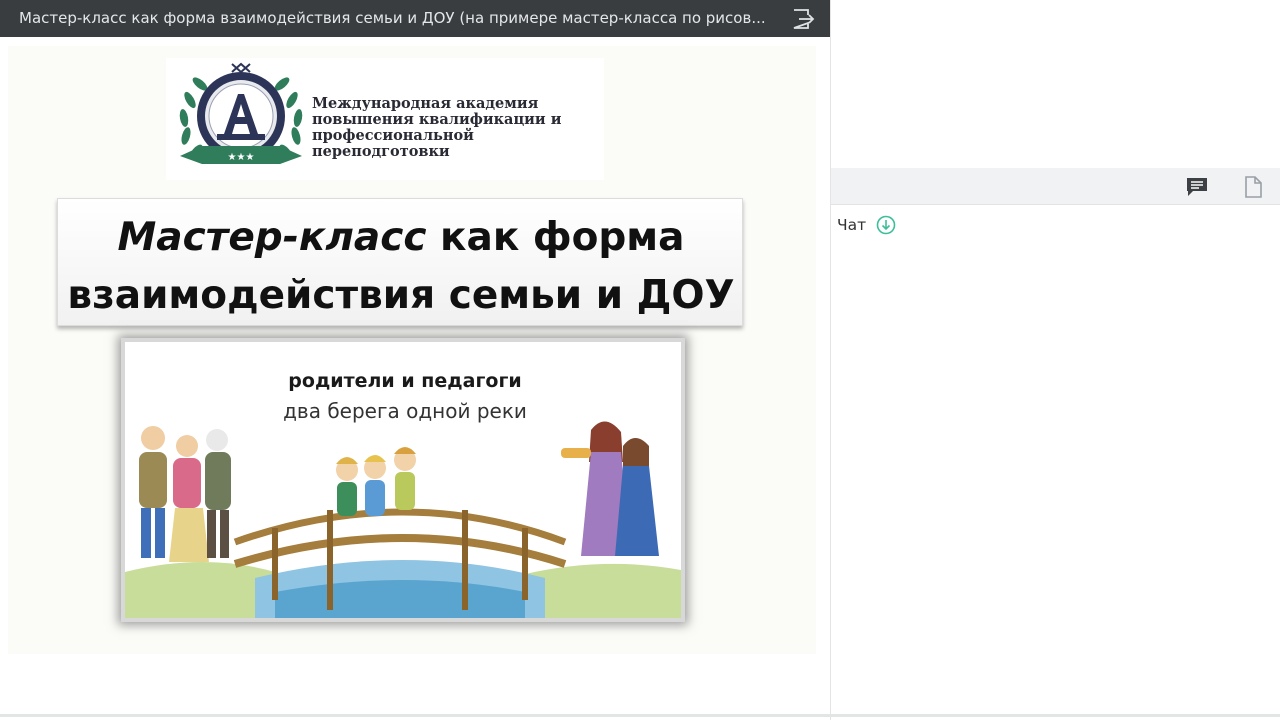  What do you see at coordinates (803, 19) in the screenshot?
I see `exit-icon` at bounding box center [803, 19].